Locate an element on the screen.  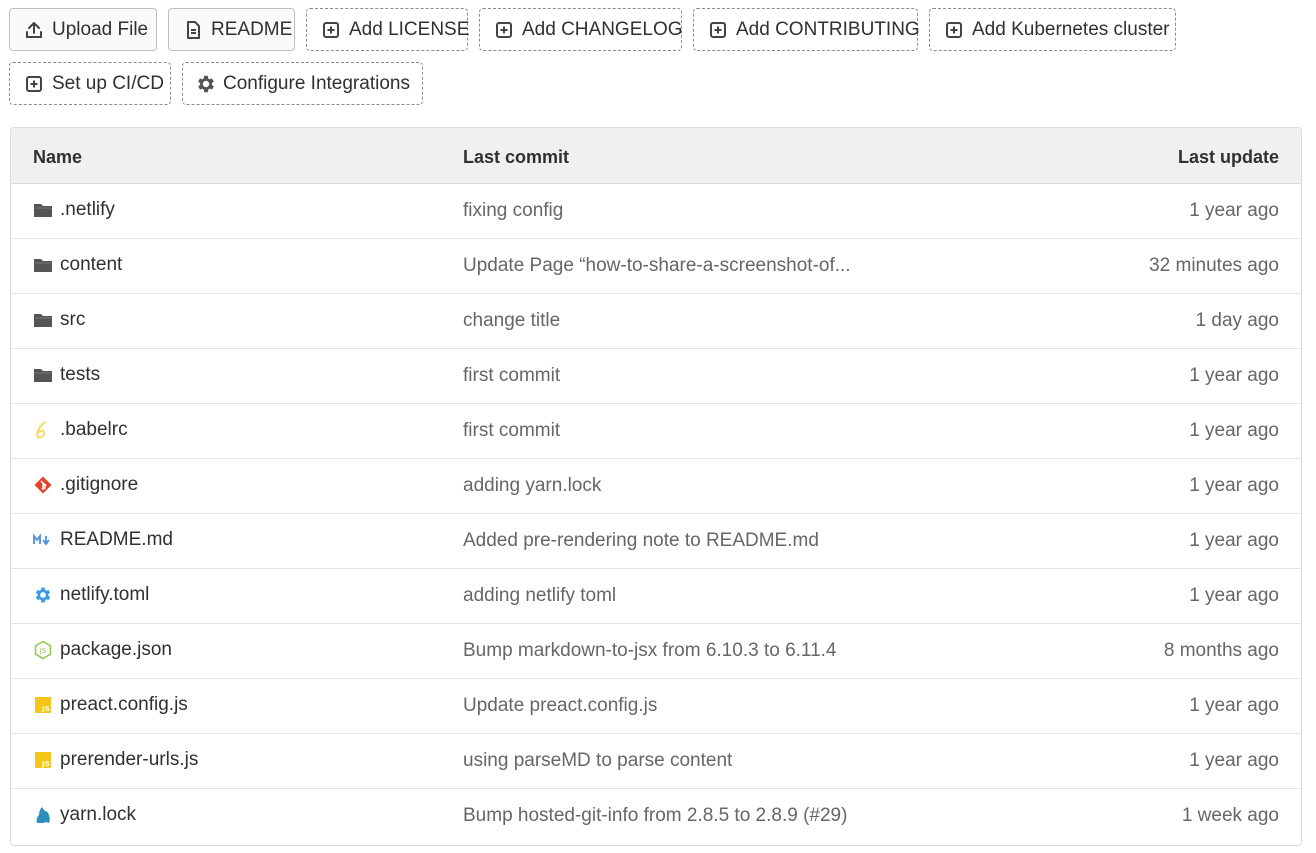
file-name: prerender-urls.js is located at coordinates (129, 759).